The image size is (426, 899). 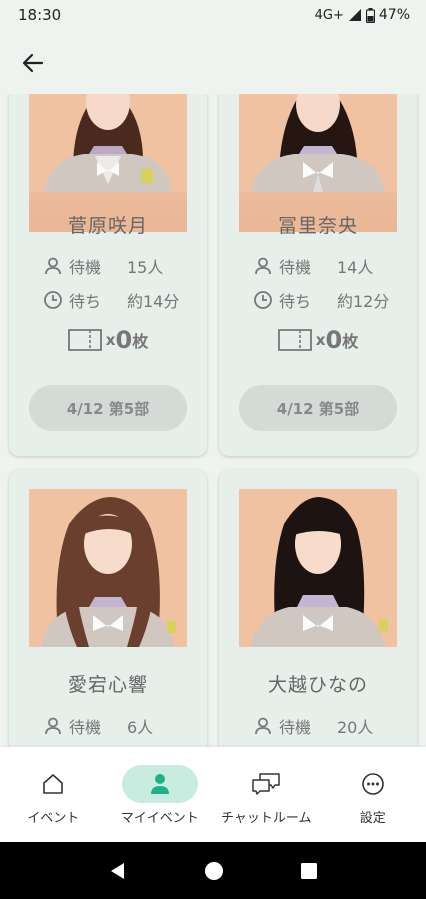 I want to click on arrow-left-icon, so click(x=33, y=63).